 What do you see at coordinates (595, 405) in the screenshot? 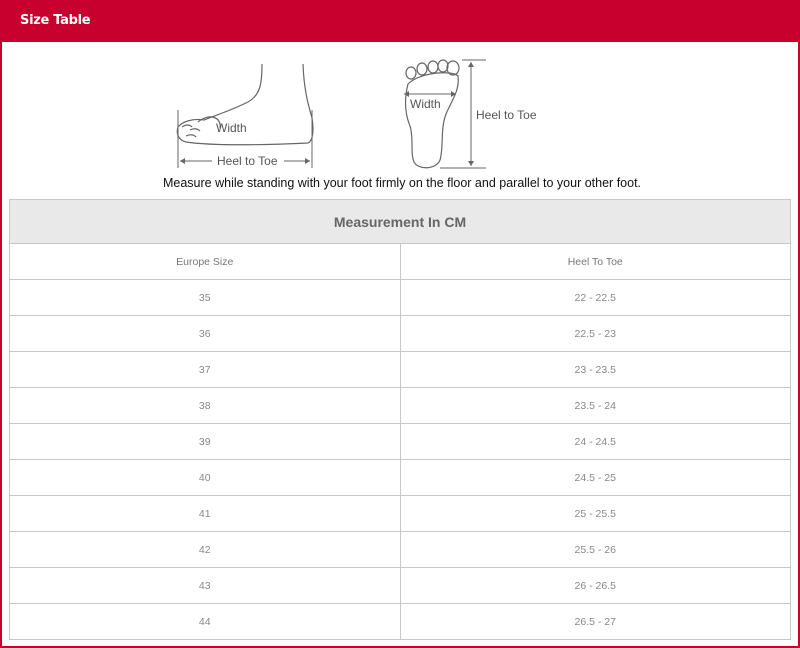
I see `heel-to-toe-cell: 23.5 - 24` at bounding box center [595, 405].